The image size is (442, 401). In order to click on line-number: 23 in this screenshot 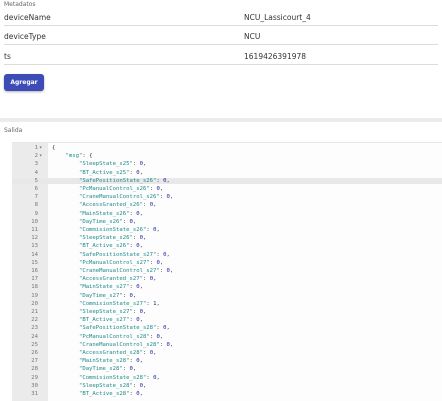, I will do `click(34, 328)`.